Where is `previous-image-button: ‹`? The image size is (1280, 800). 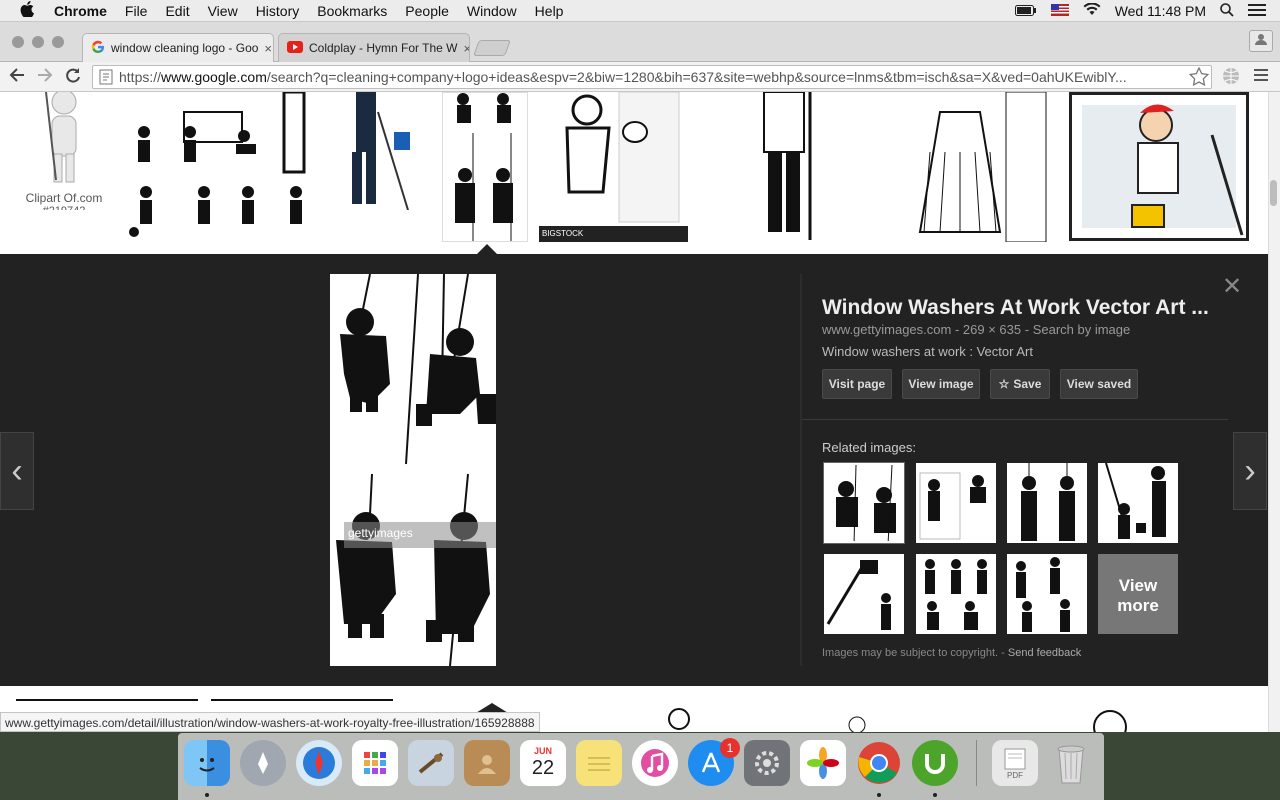
previous-image-button: ‹ is located at coordinates (17, 471).